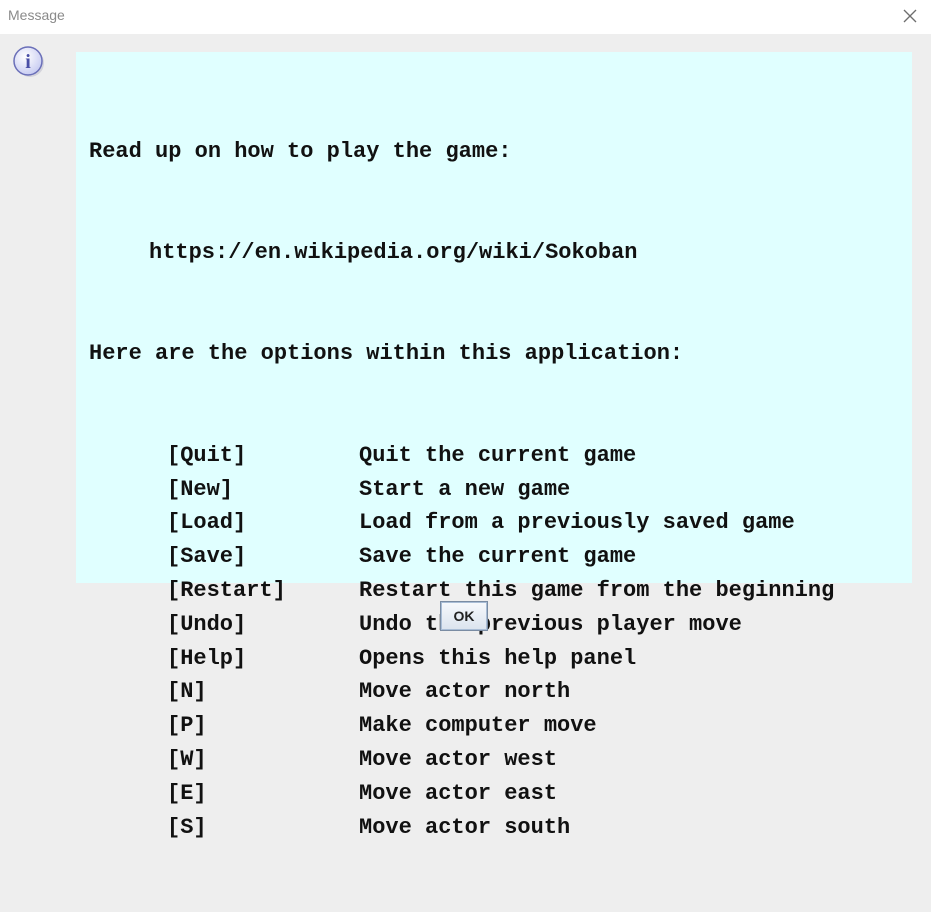  Describe the element at coordinates (187, 726) in the screenshot. I see `option-key: [P]` at that location.